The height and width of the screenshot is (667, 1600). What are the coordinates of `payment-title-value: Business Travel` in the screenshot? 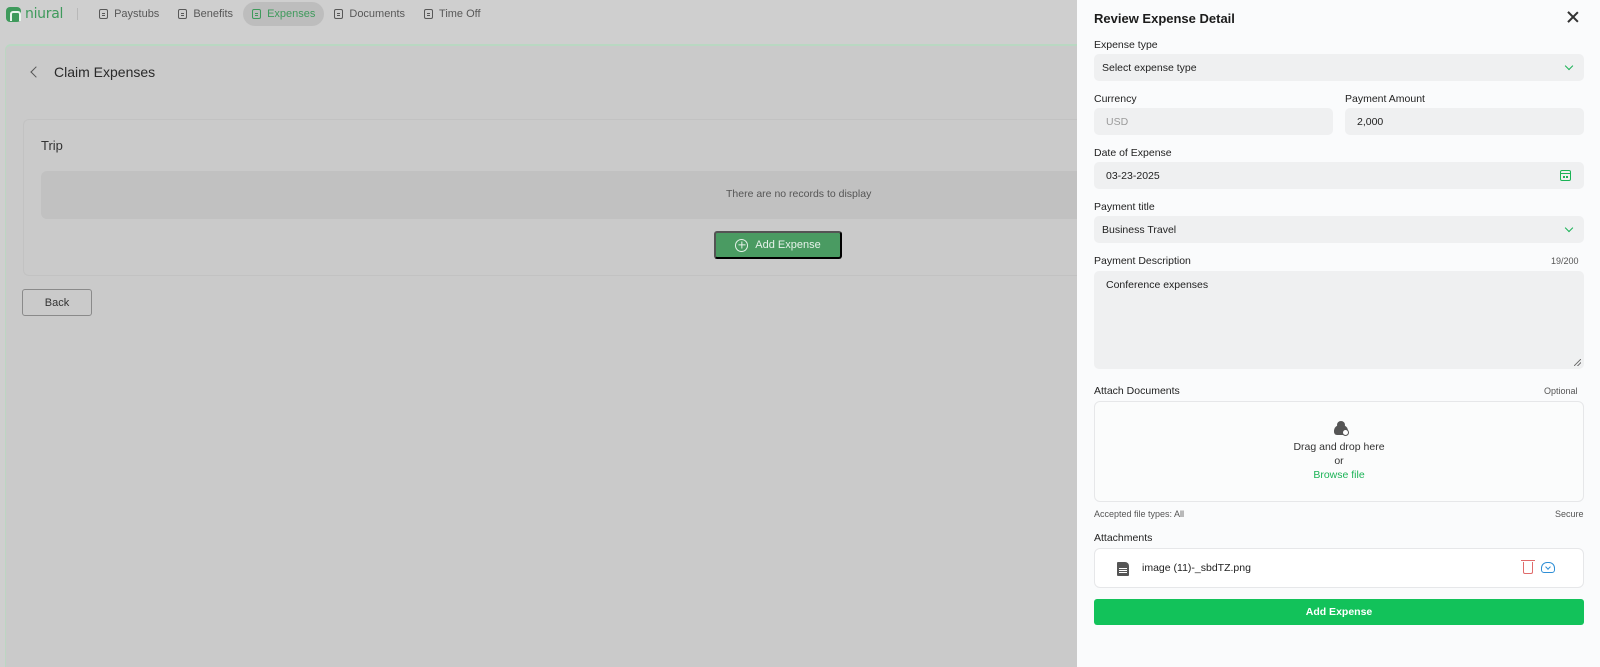 It's located at (1139, 229).